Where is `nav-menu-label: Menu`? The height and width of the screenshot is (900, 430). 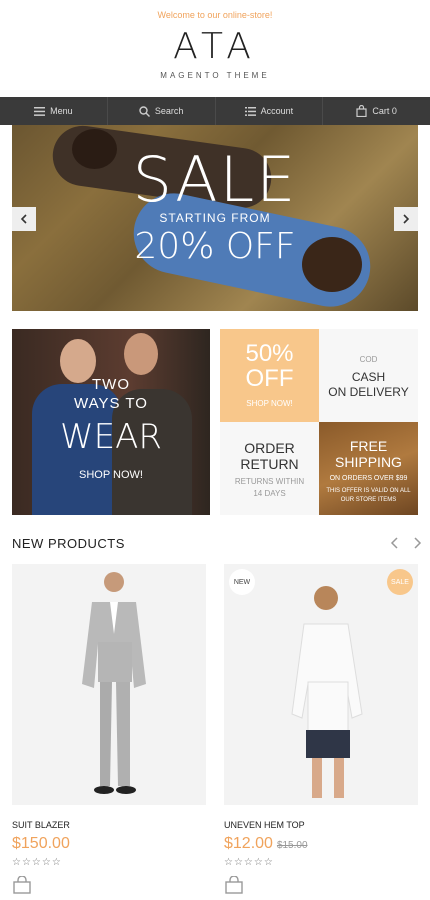 nav-menu-label: Menu is located at coordinates (61, 111).